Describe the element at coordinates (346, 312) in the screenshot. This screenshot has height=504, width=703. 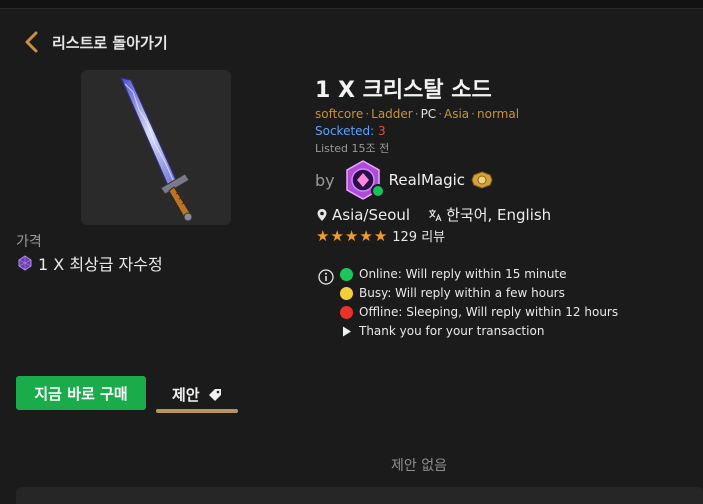
I see `offline-dot-icon` at that location.